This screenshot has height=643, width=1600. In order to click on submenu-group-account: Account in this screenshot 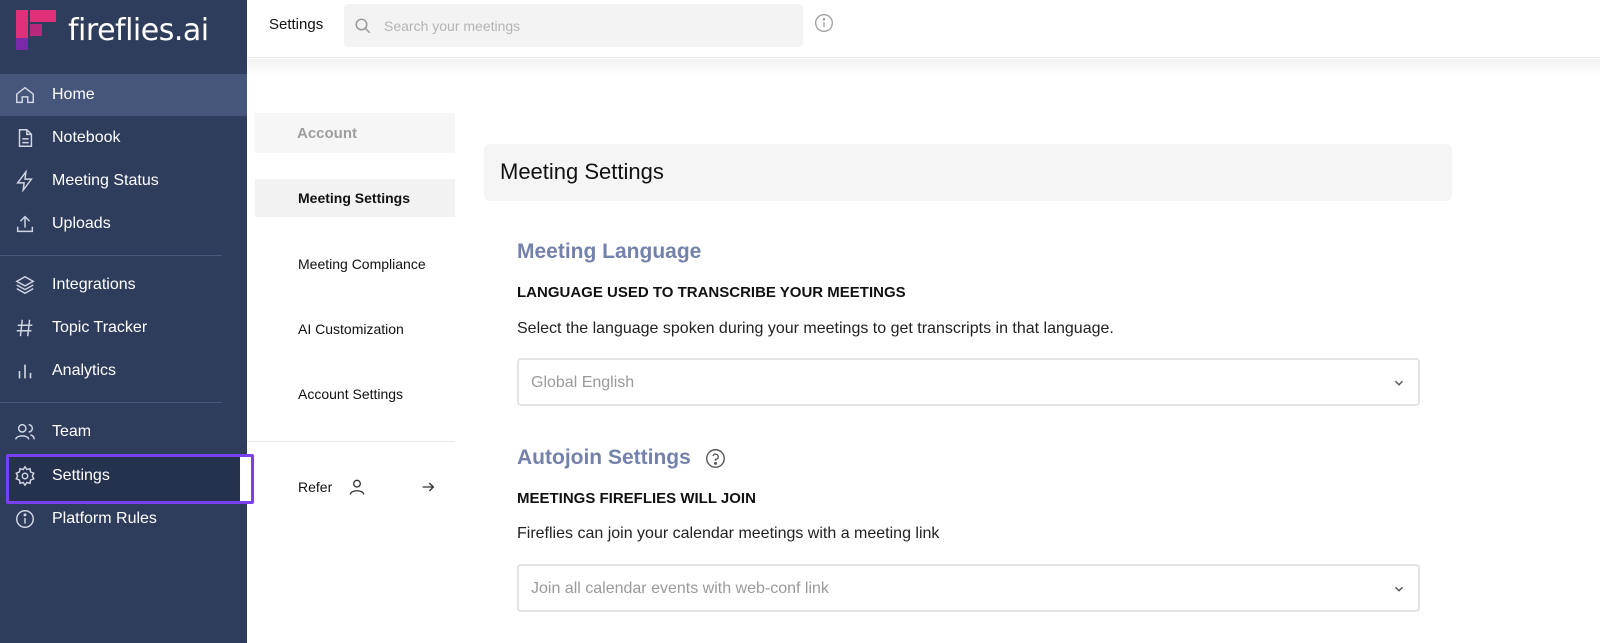, I will do `click(355, 133)`.